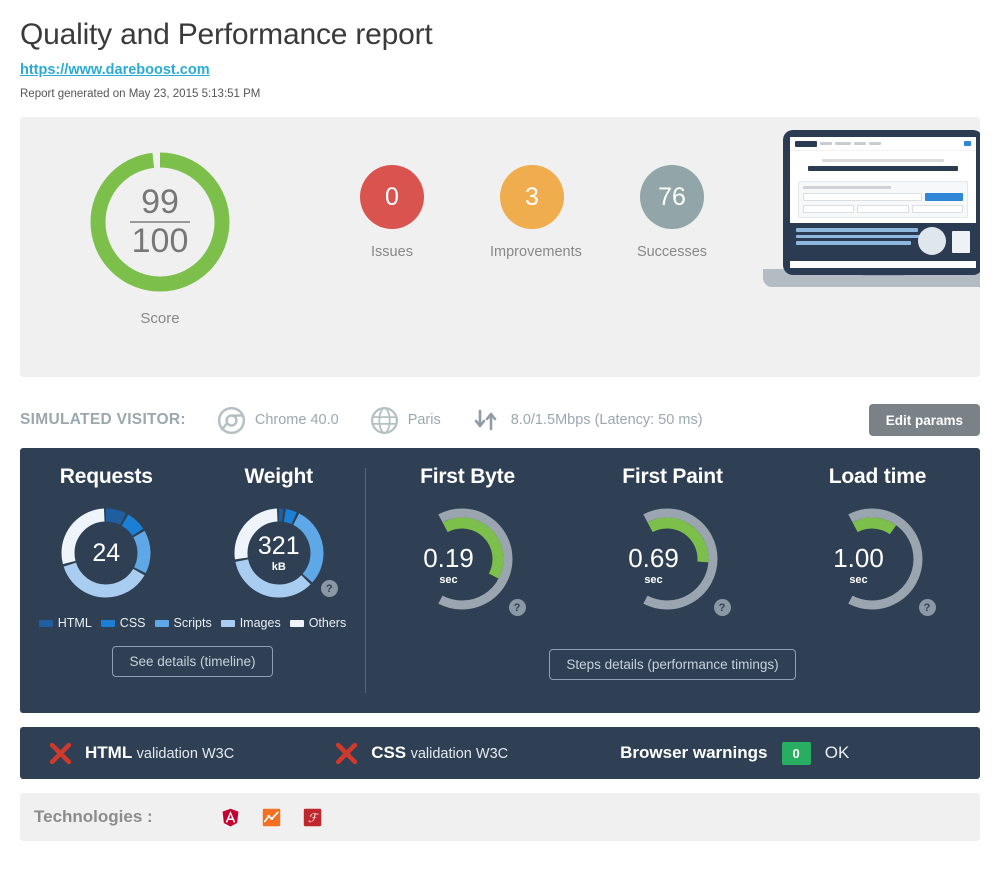 The image size is (1000, 875). Describe the element at coordinates (532, 212) in the screenshot. I see `stats-group: 0 Issues 3 Improvements 76 Successes` at that location.